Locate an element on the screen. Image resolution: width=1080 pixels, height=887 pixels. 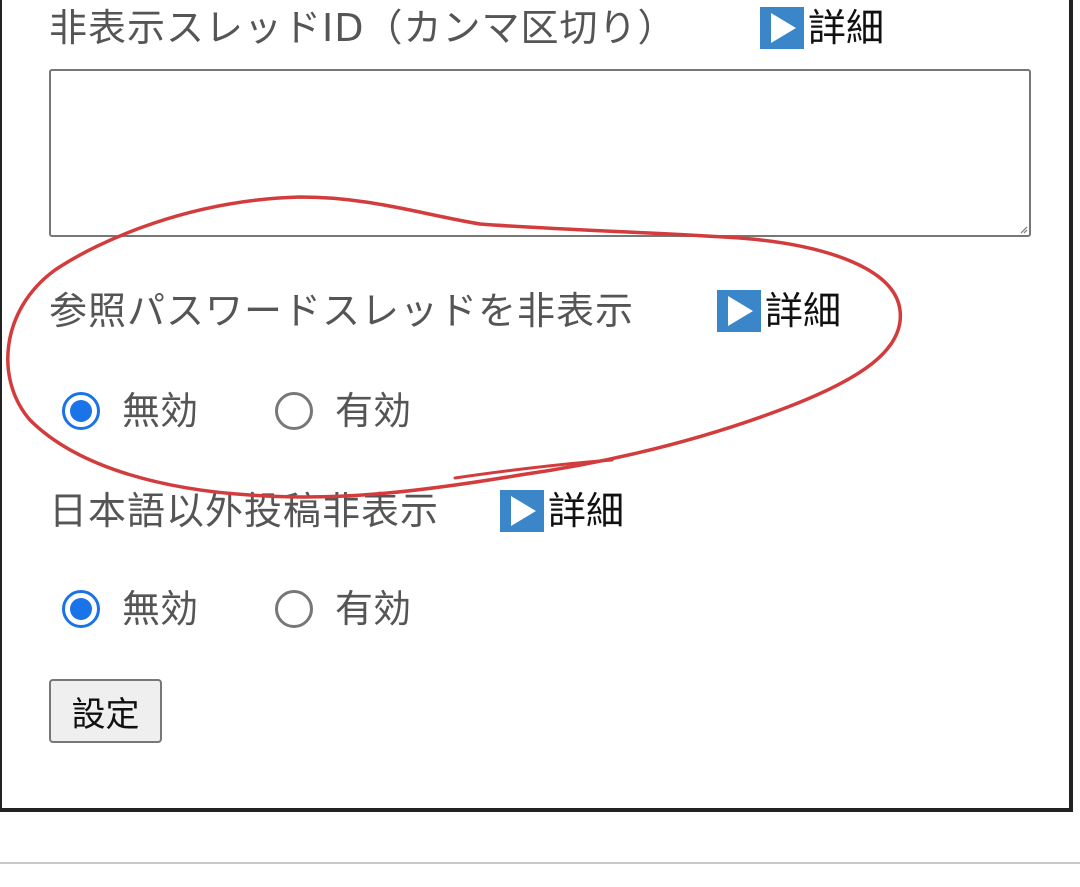
hide-non-japanese-posts-disabled-option: 無効 is located at coordinates (130, 609).